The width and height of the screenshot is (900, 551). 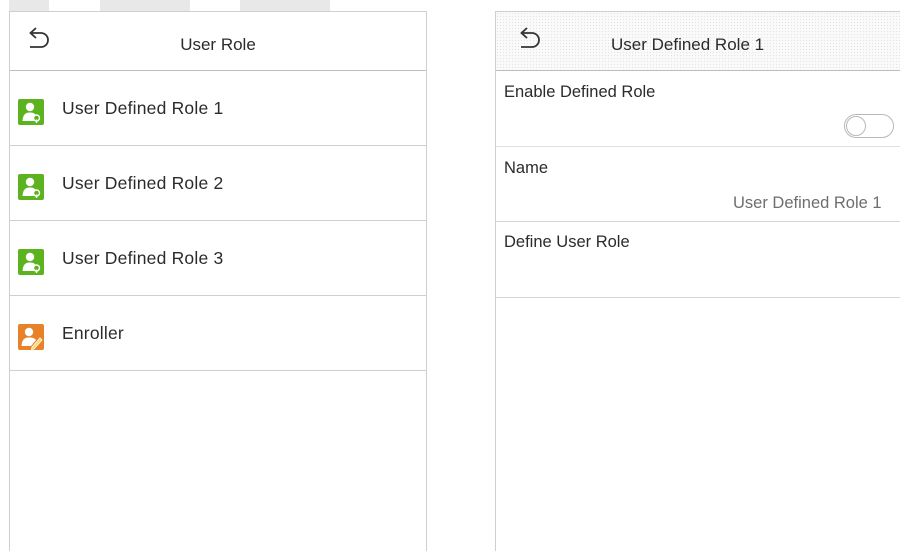 I want to click on name-label: Name, so click(x=526, y=168).